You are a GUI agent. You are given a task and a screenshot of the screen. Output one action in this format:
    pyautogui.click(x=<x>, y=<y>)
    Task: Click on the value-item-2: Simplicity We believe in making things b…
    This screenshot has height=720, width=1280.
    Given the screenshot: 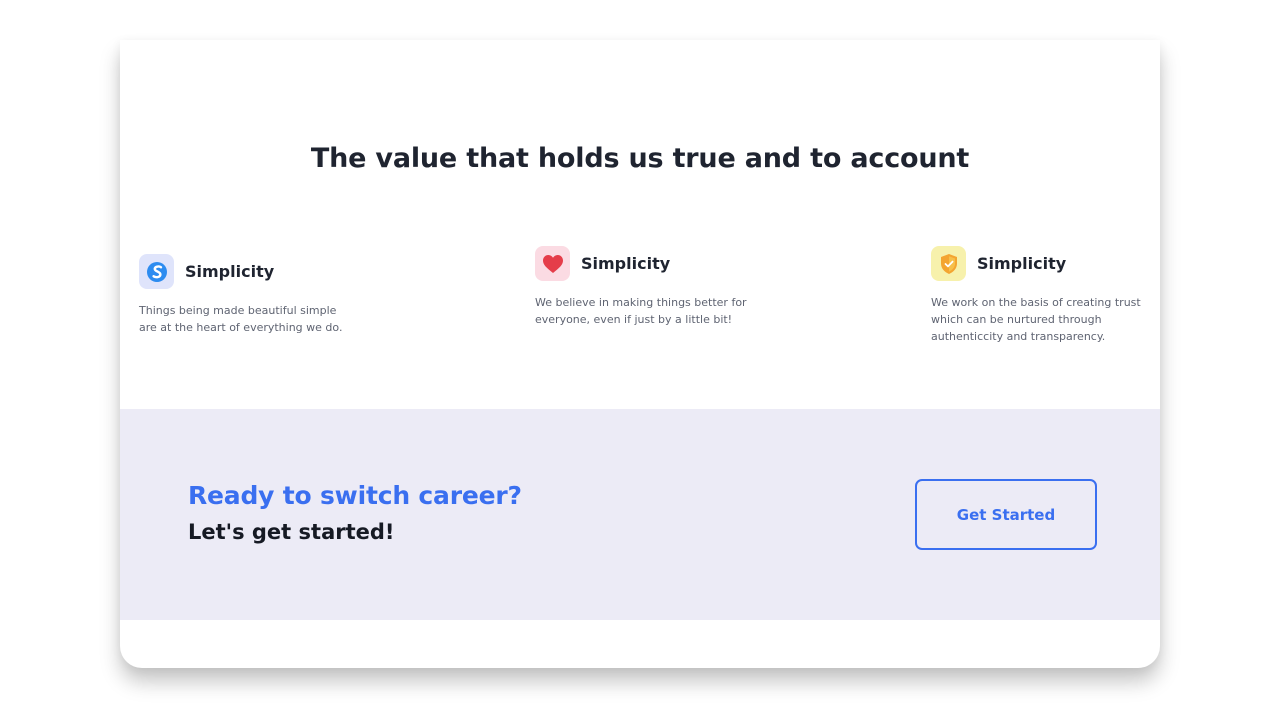 What is the action you would take?
    pyautogui.click(x=655, y=287)
    